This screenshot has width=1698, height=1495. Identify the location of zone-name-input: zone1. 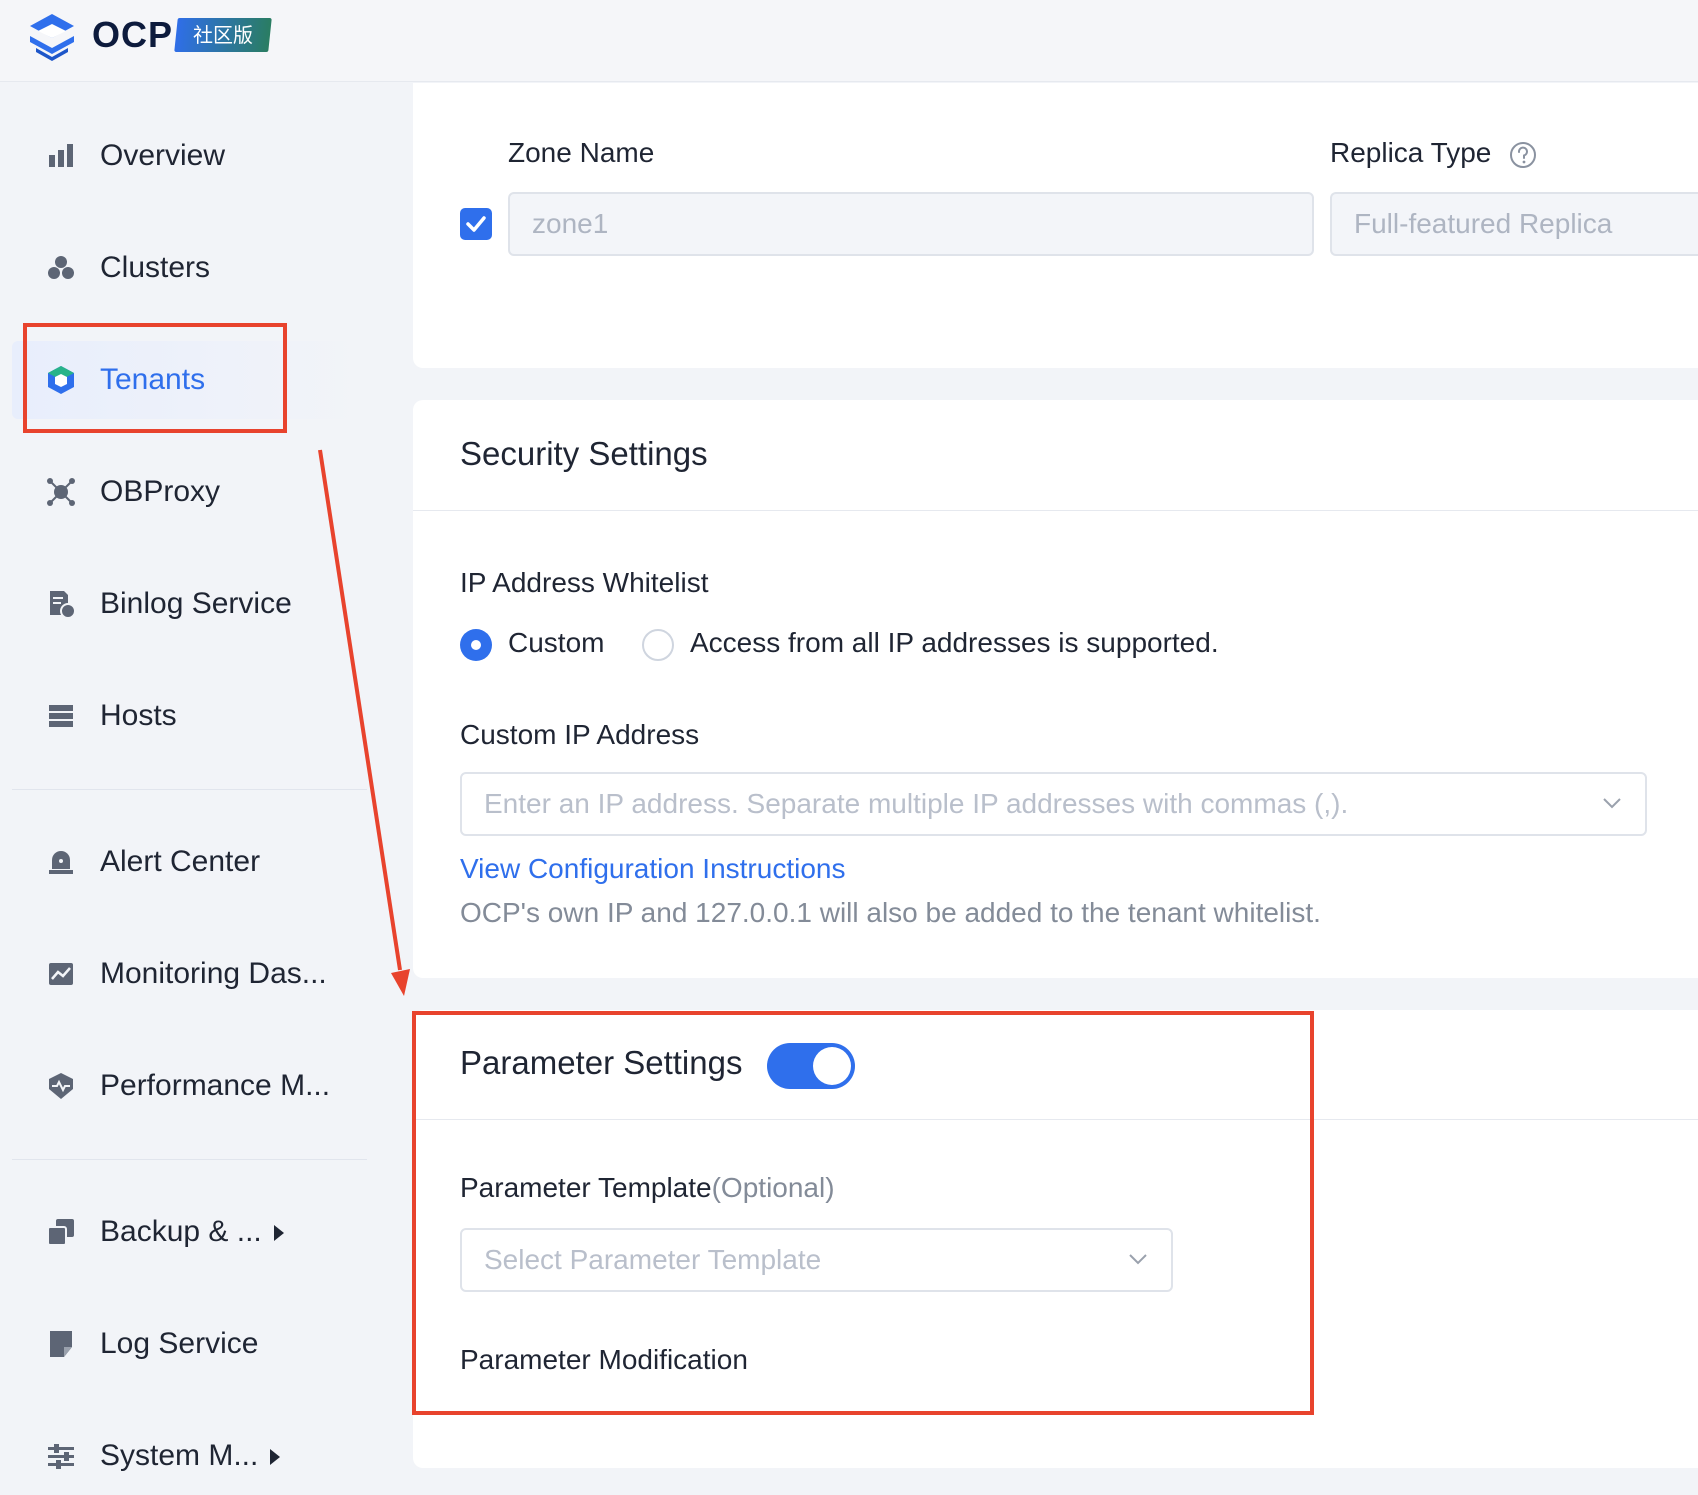
(911, 224).